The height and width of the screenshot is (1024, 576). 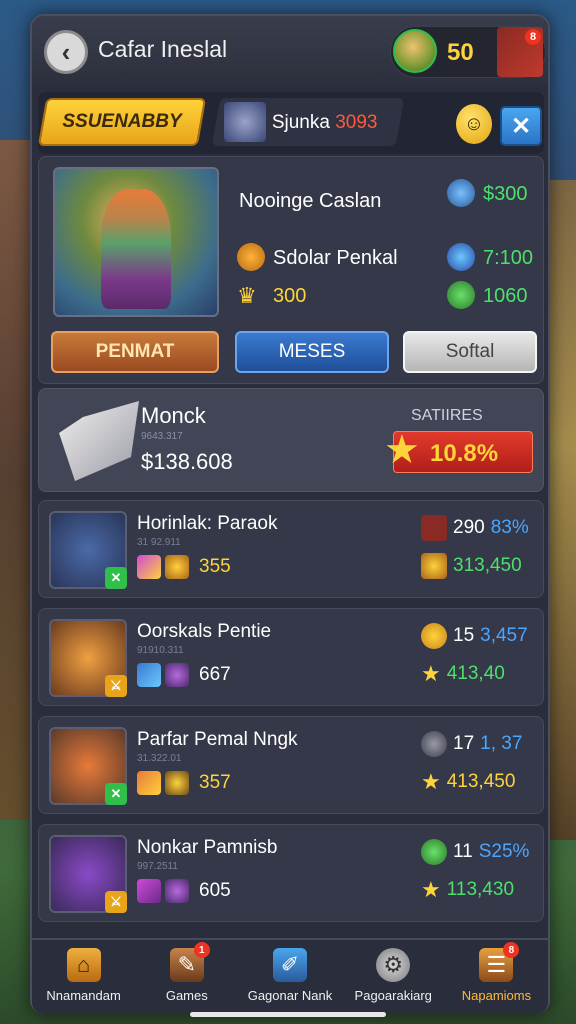 What do you see at coordinates (291, 440) in the screenshot?
I see `featured-item: Monck 9643.317 $138.608 SATIIRES ★ 10.8%` at bounding box center [291, 440].